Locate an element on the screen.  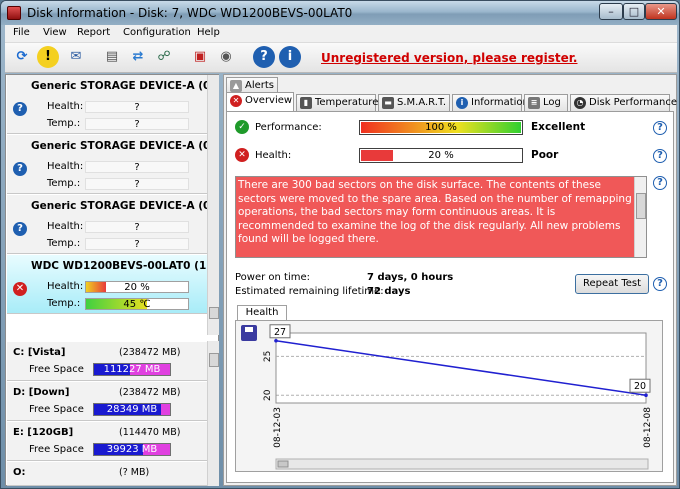
partition-item: O: (? MB) is located at coordinates (107, 474).